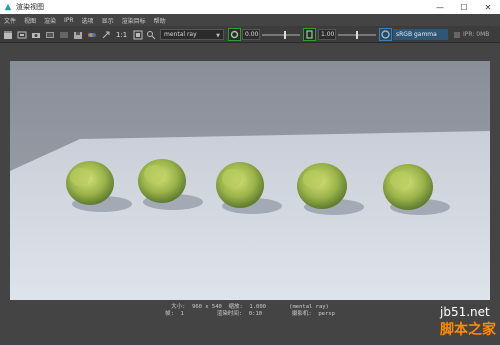 The width and height of the screenshot is (500, 345). I want to click on exposure-toggle-button, so click(234, 34).